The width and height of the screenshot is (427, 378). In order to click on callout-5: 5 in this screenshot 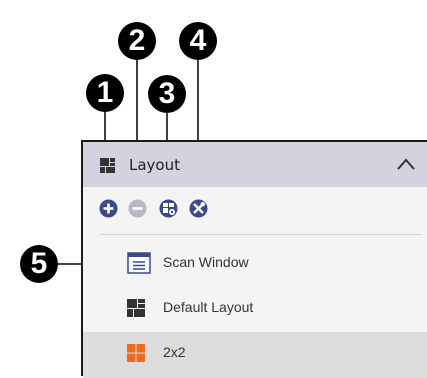, I will do `click(39, 264)`.